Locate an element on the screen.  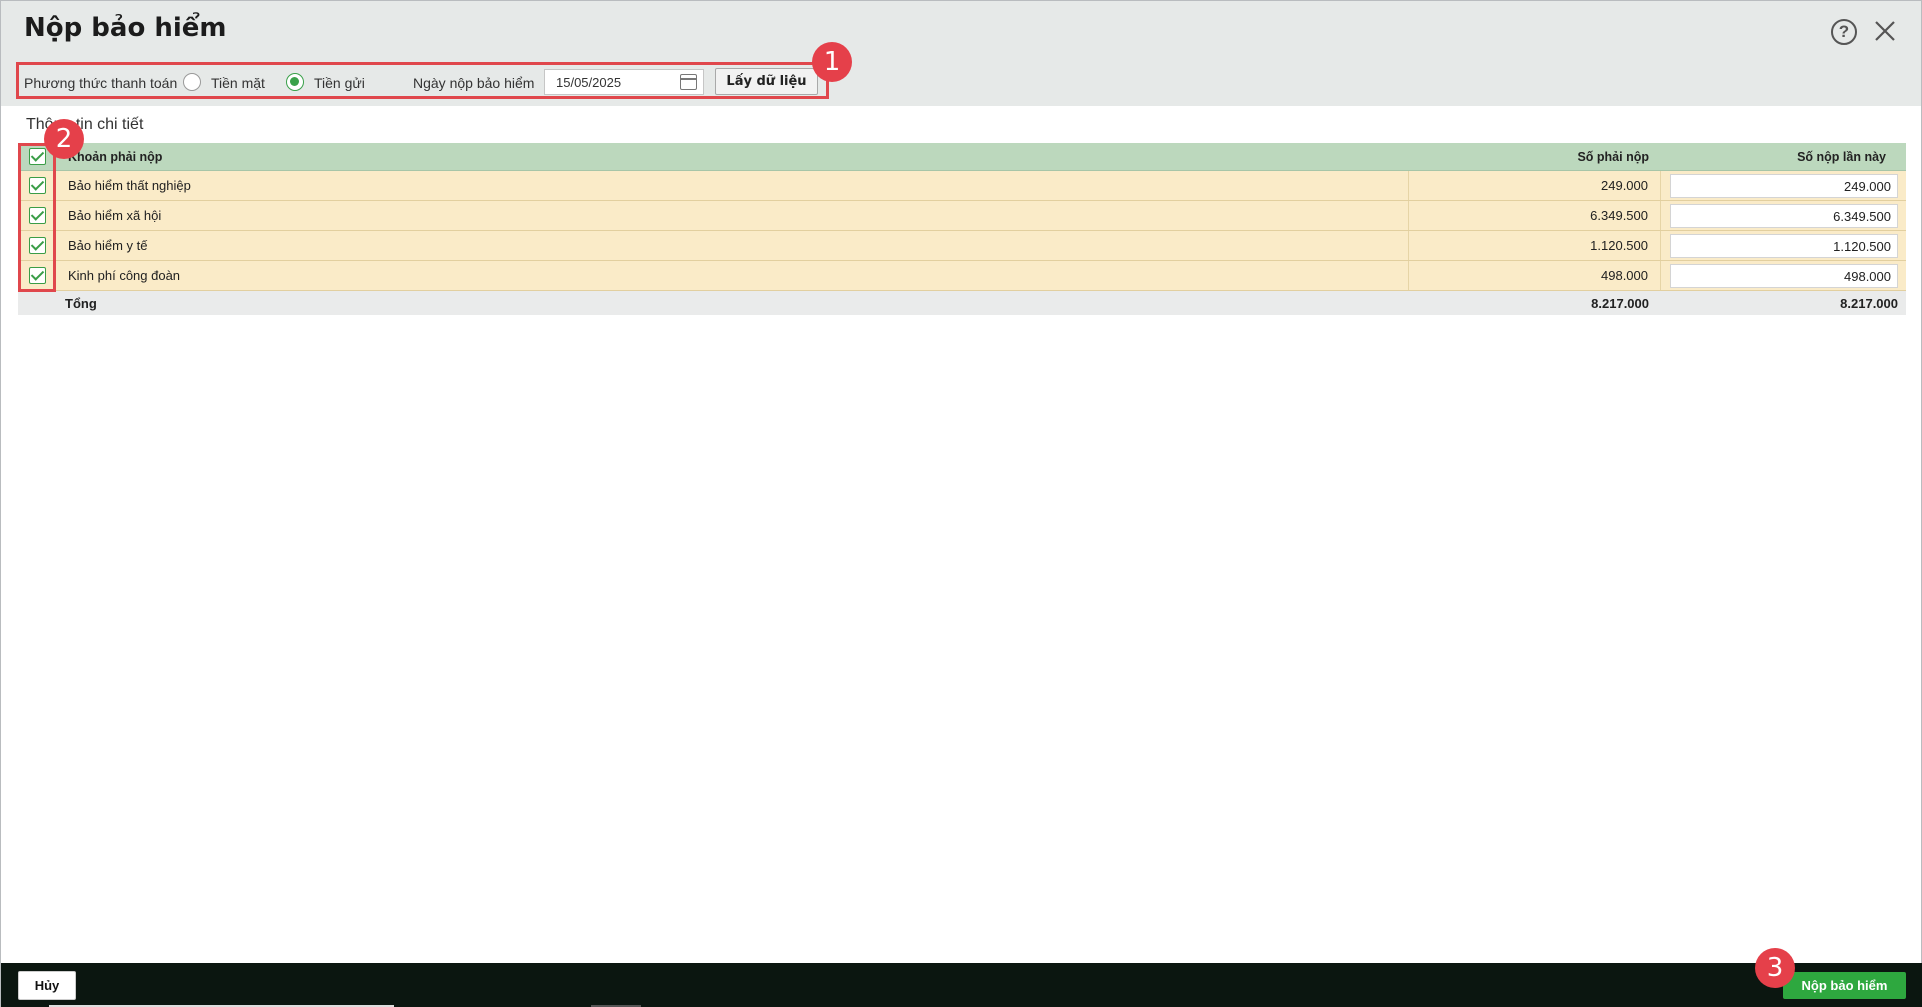
payment-date-input: 15/05/2025 is located at coordinates (624, 82).